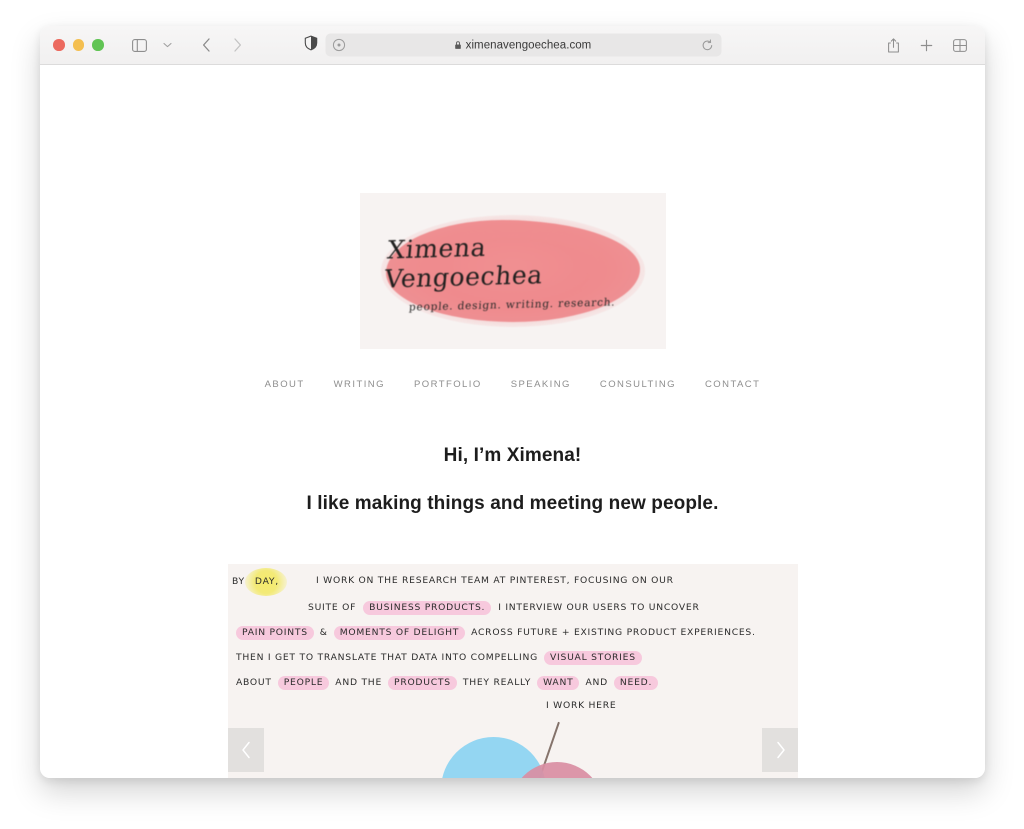 Image resolution: width=1024 pixels, height=829 pixels. I want to click on nav-item-contact: CONTACT, so click(732, 384).